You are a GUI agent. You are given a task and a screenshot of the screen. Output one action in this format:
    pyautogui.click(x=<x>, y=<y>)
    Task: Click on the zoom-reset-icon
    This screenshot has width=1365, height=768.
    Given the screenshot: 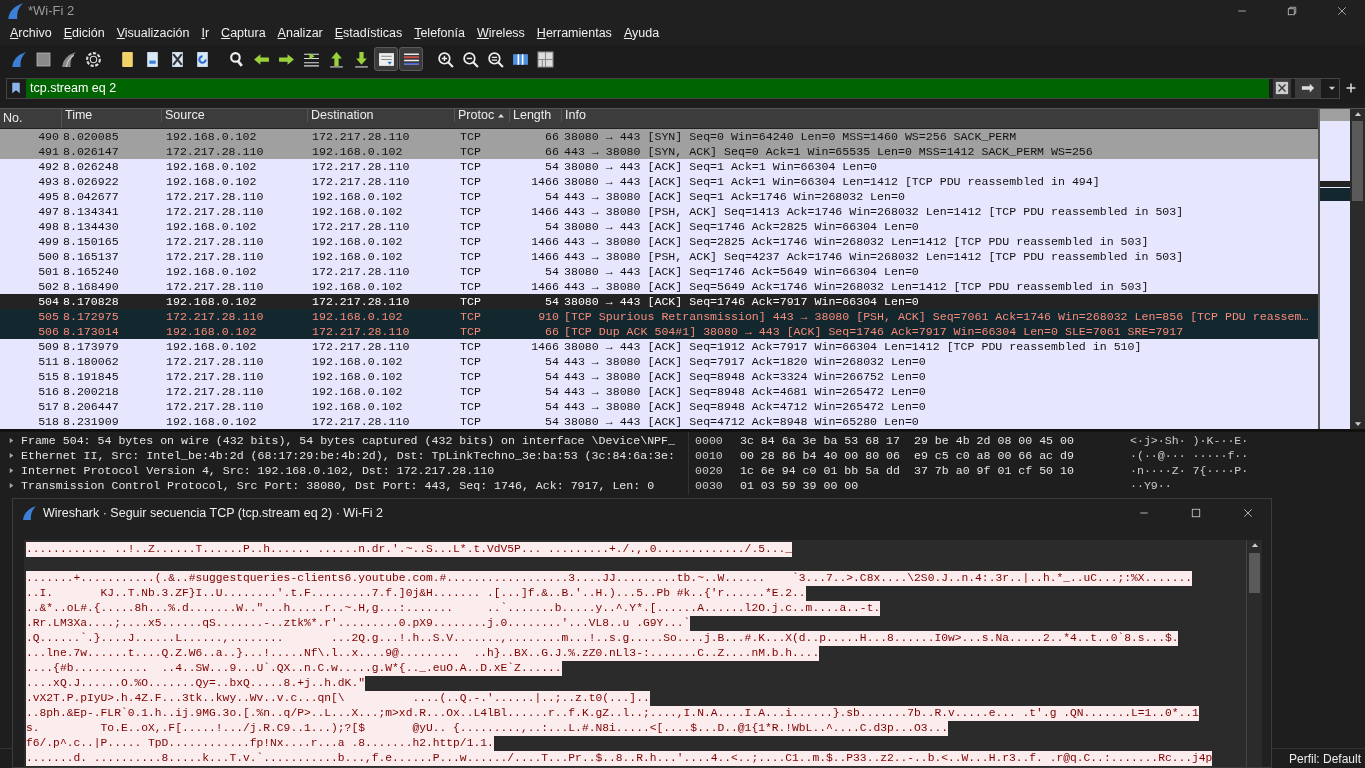 What is the action you would take?
    pyautogui.click(x=495, y=59)
    